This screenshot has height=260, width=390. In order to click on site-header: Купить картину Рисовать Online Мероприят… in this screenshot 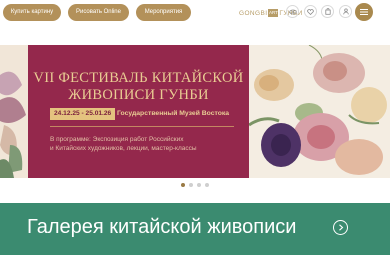, I will do `click(195, 13)`.